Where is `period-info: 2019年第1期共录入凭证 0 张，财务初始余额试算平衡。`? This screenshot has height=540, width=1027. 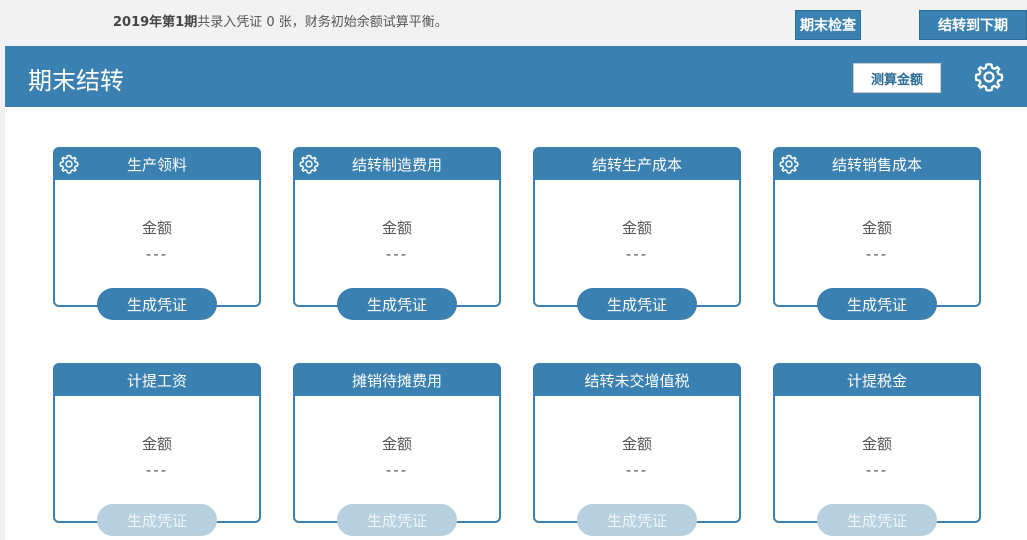
period-info: 2019年第1期共录入凭证 0 张，财务初始余额试算平衡。 is located at coordinates (280, 20).